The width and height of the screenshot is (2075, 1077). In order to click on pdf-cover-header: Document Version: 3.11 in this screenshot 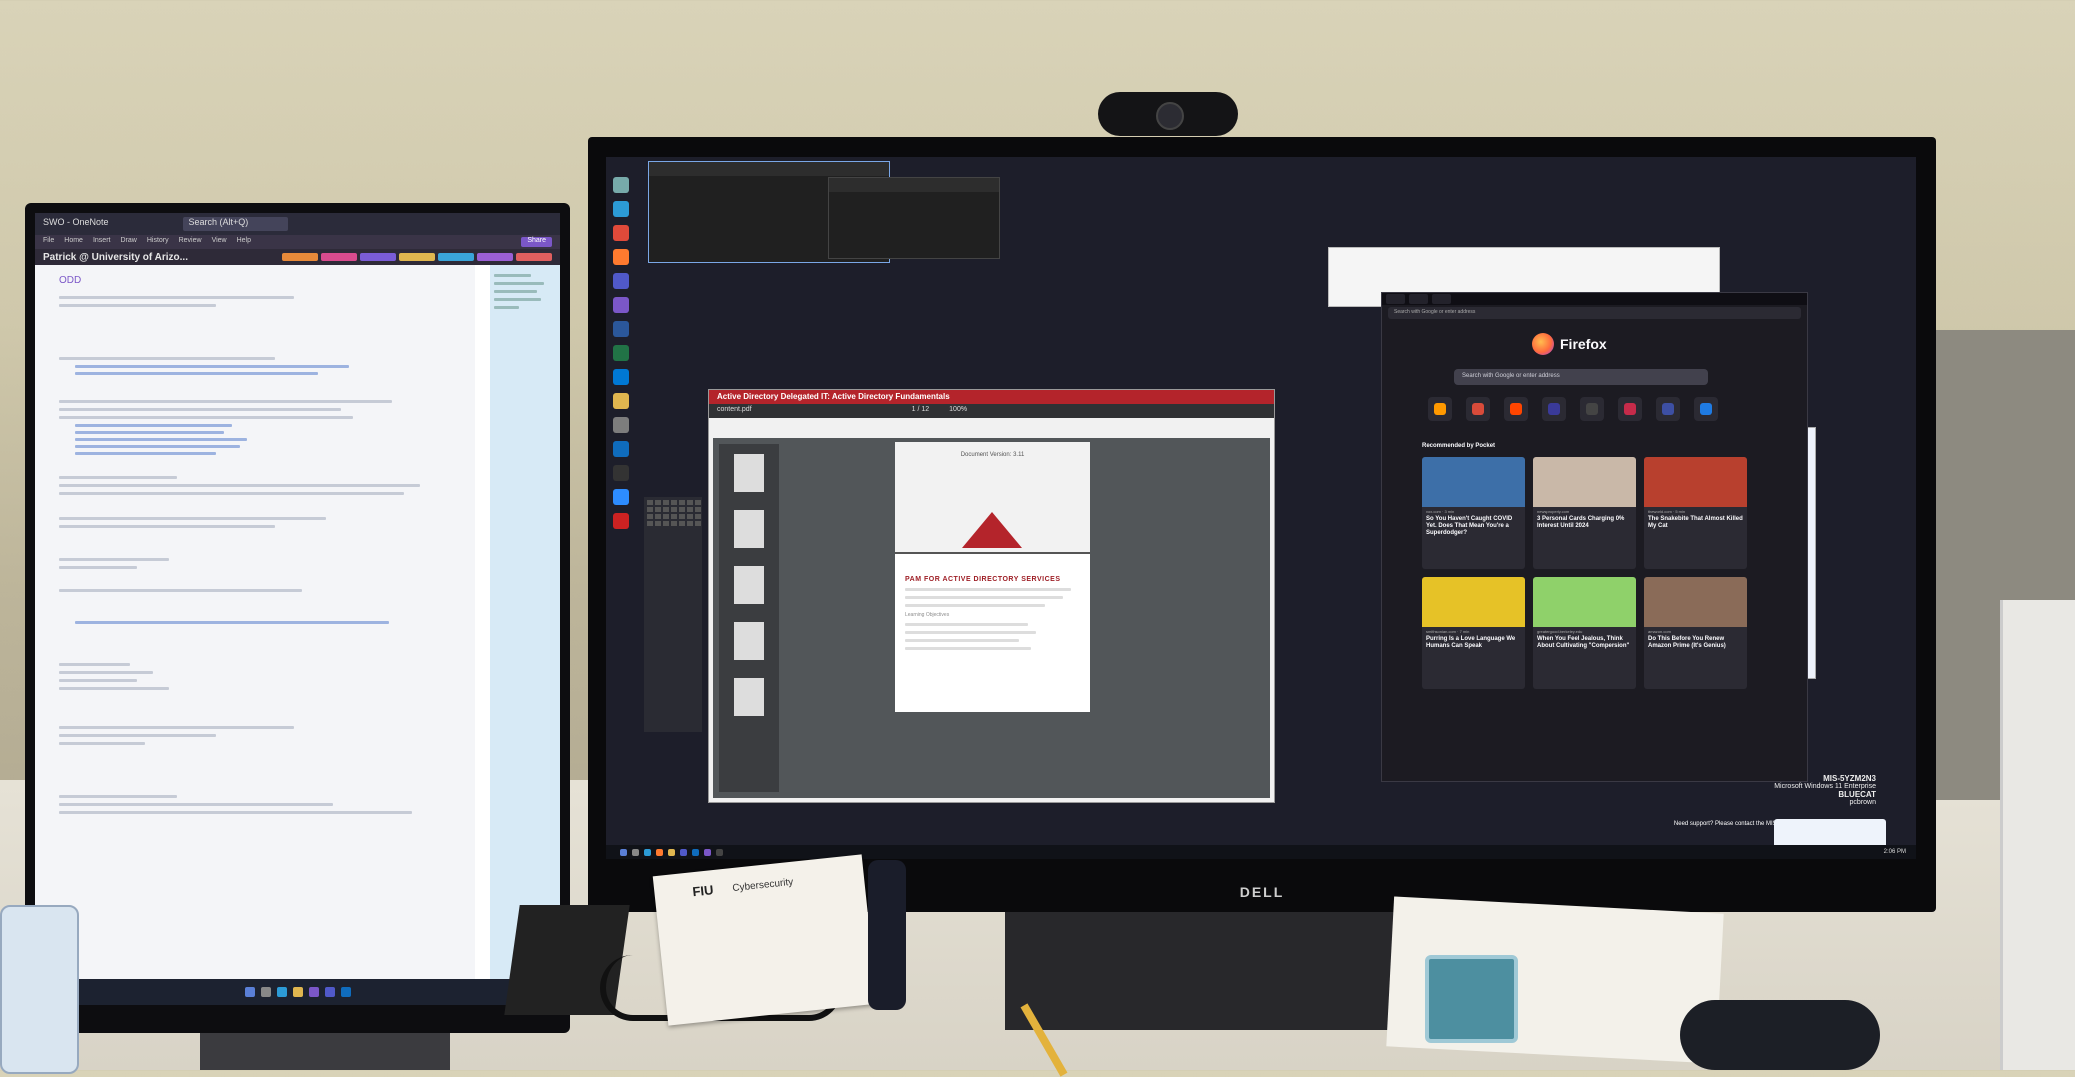, I will do `click(992, 498)`.